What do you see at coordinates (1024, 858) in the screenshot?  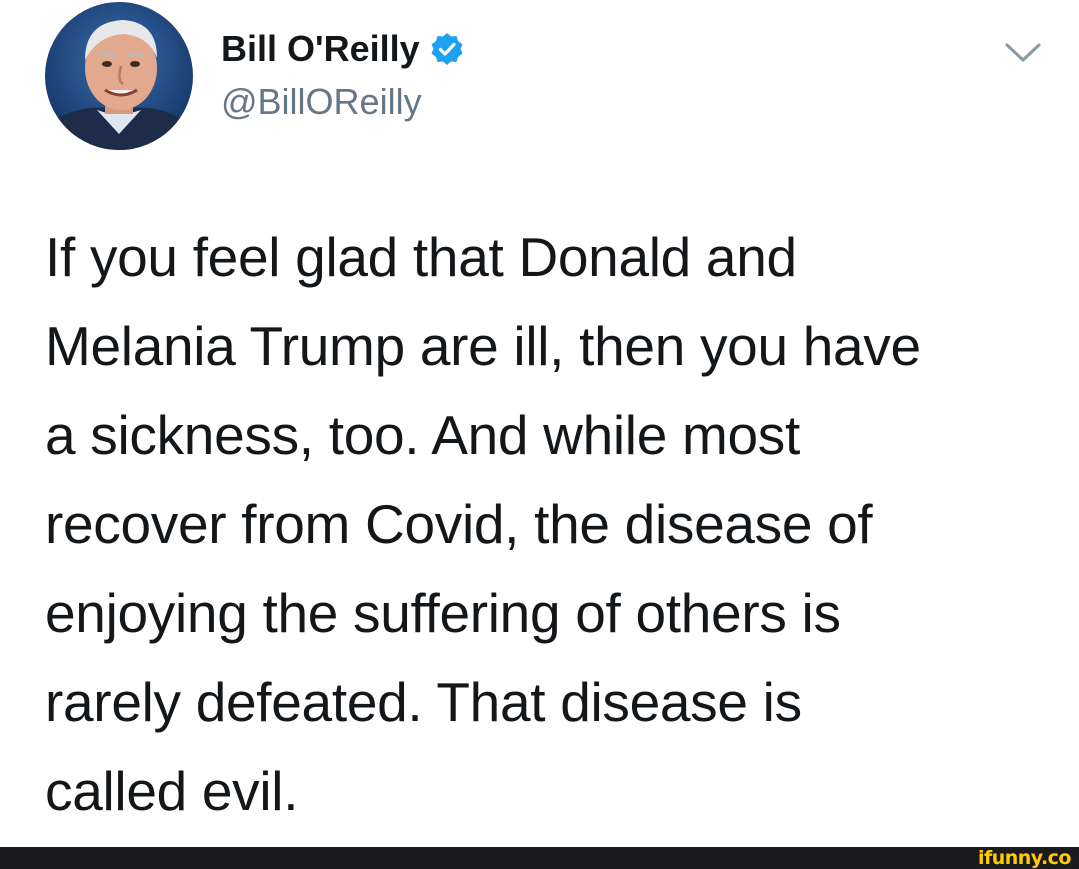 I see `ifunny-watermark: ifunny.co` at bounding box center [1024, 858].